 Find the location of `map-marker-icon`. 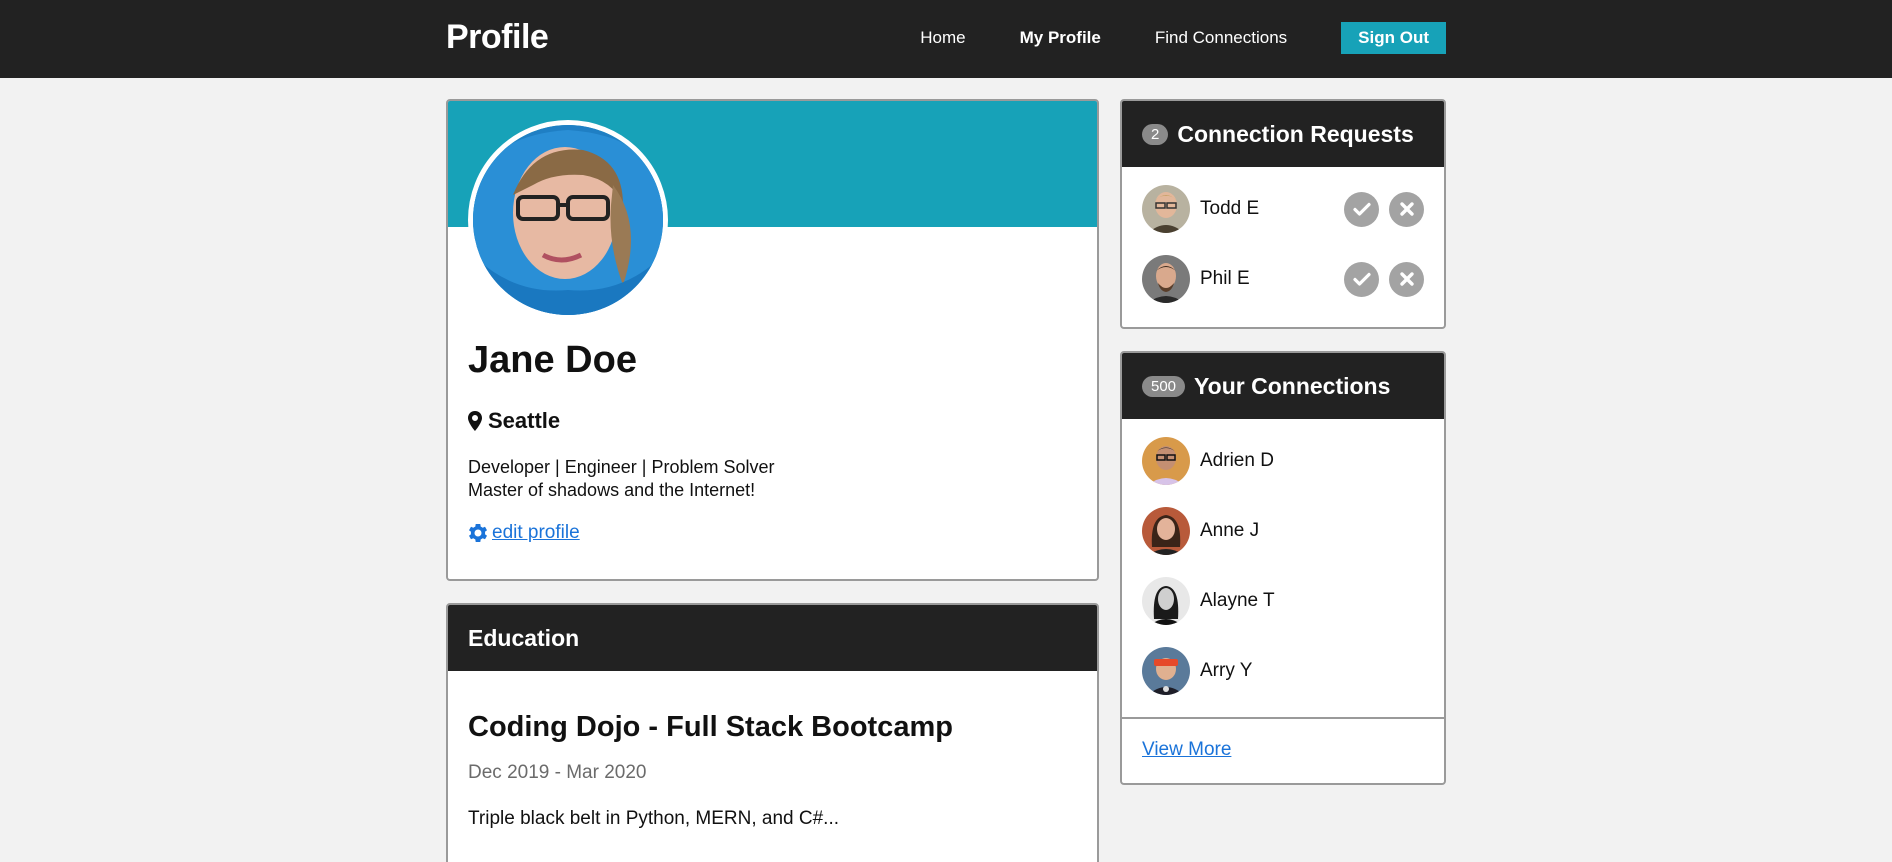

map-marker-icon is located at coordinates (475, 421).